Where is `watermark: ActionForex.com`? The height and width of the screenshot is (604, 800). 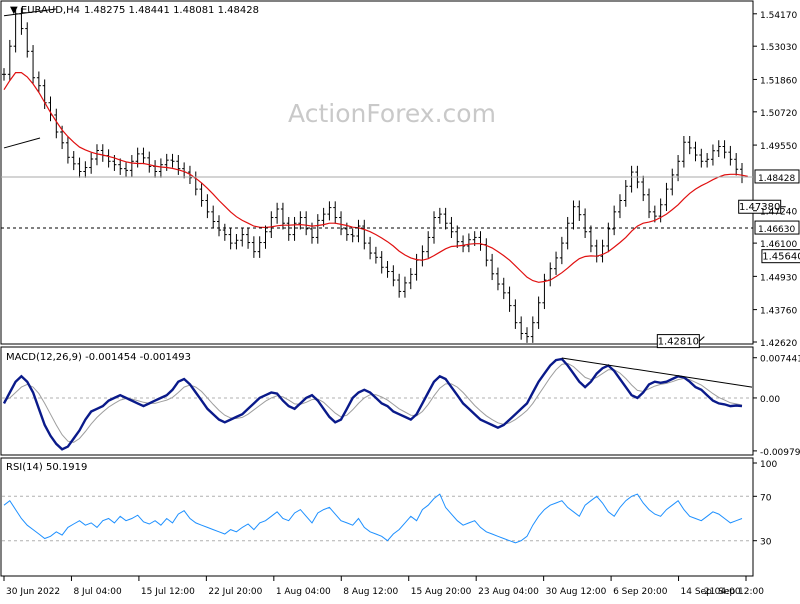
watermark: ActionForex.com is located at coordinates (392, 113).